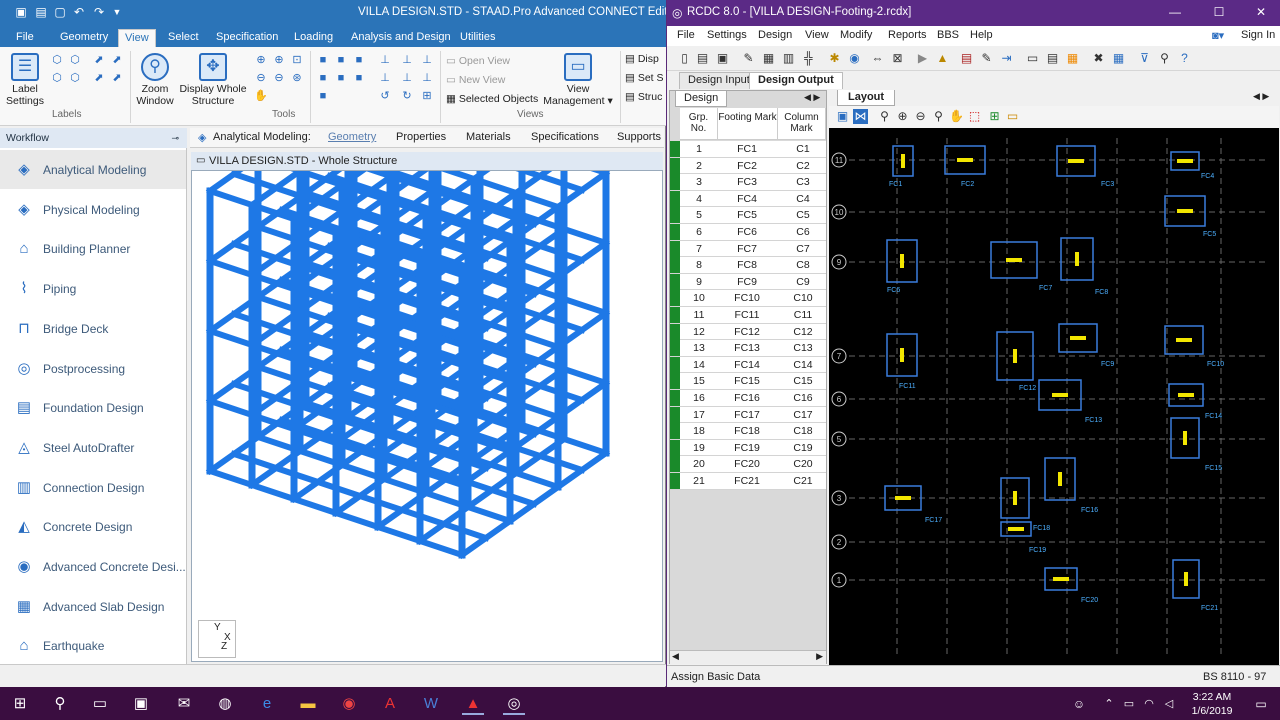 The image size is (1280, 720). What do you see at coordinates (748, 315) in the screenshot?
I see `table-row: 11 FC11 C11` at bounding box center [748, 315].